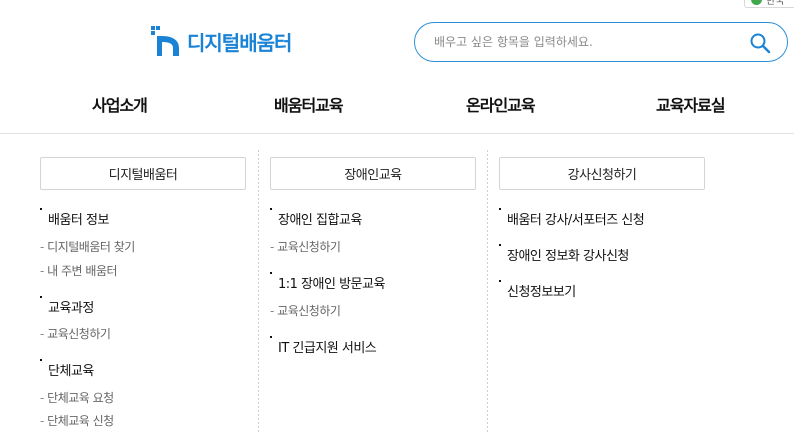  What do you see at coordinates (691, 104) in the screenshot?
I see `nav-item-resources: 교육자료실` at bounding box center [691, 104].